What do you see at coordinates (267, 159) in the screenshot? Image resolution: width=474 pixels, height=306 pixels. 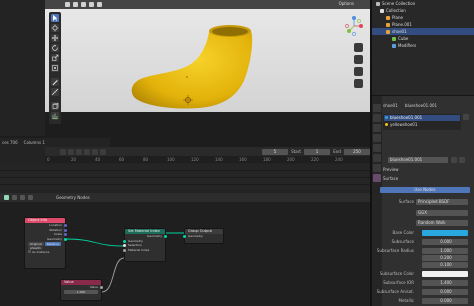 I see `timeline-tick: 180` at bounding box center [267, 159].